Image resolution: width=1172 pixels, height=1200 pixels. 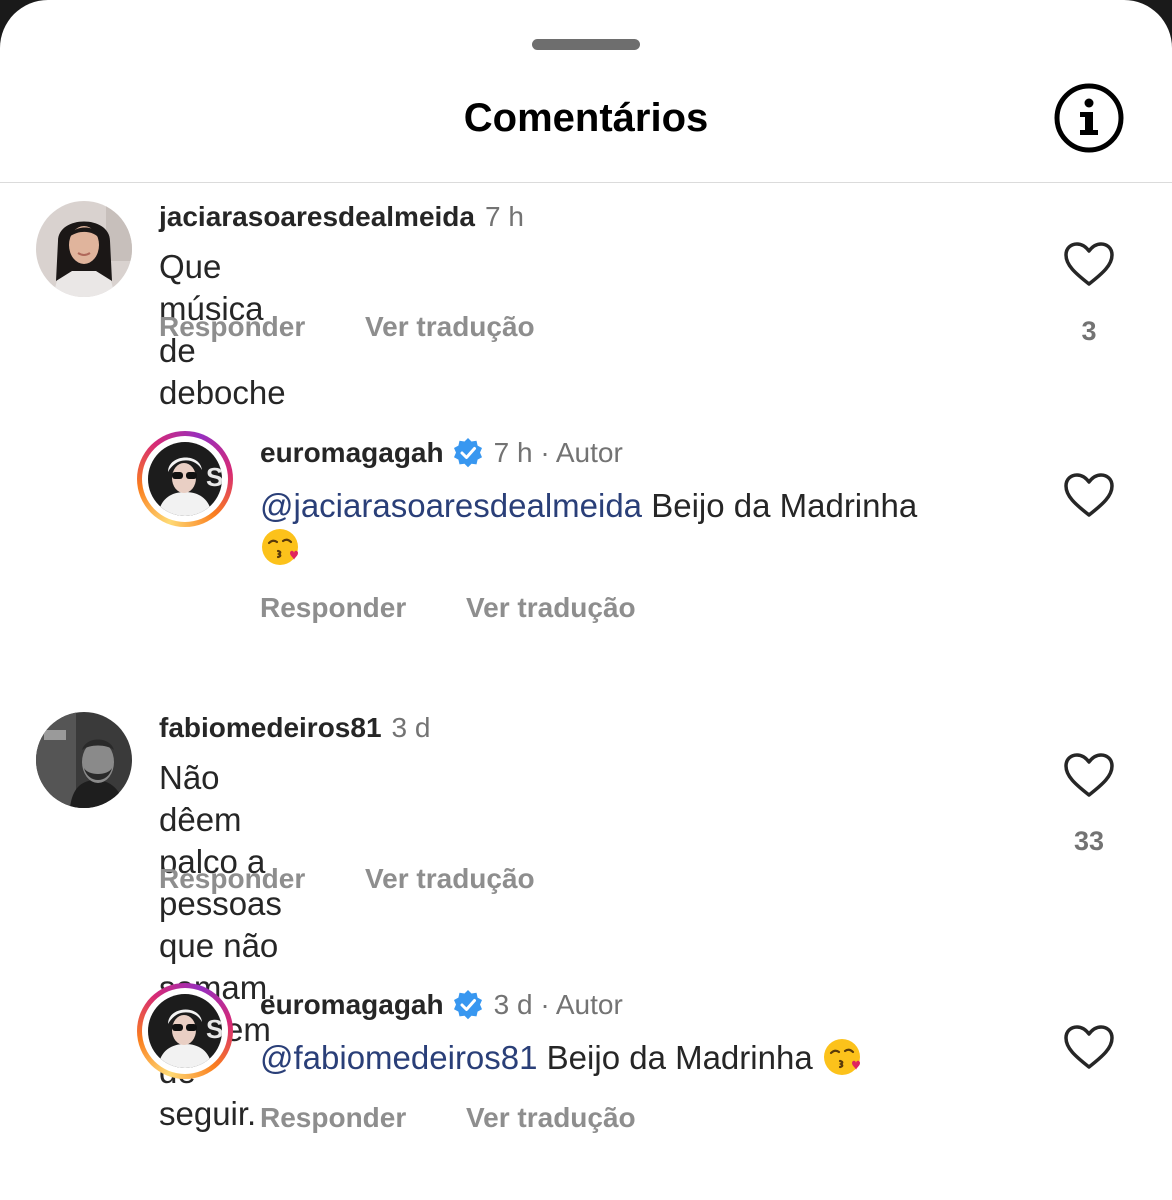 I want to click on comment-time: 3 d · Autor, so click(x=558, y=1004).